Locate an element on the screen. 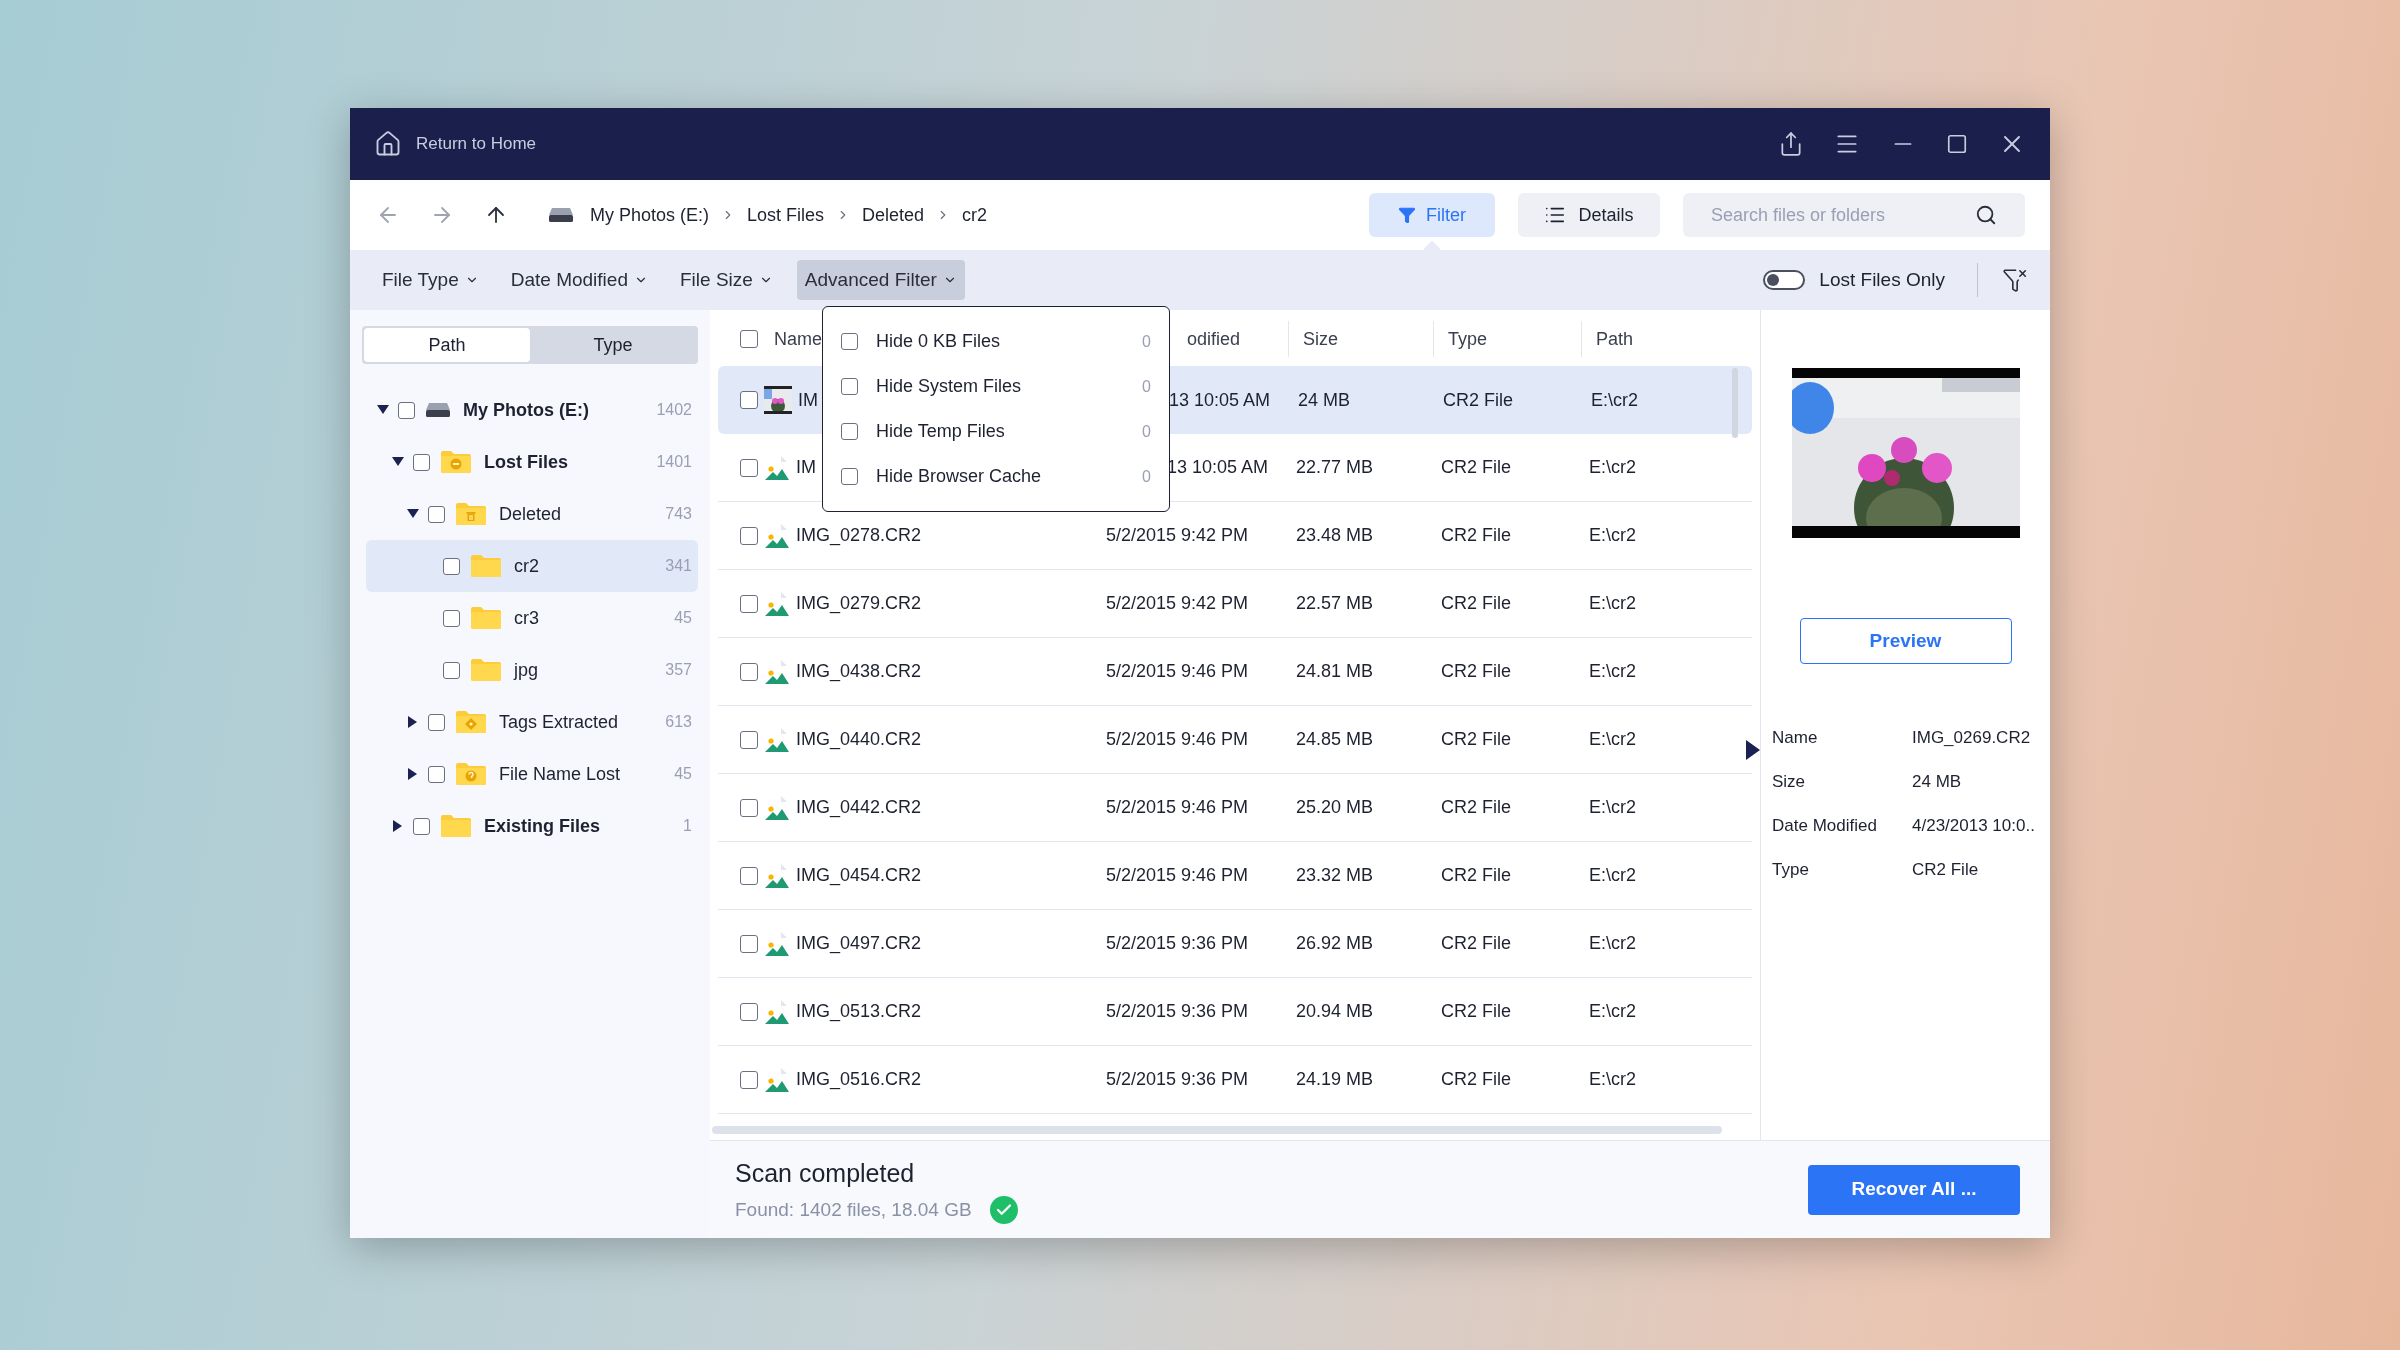 This screenshot has width=2400, height=1350. search-field: Search files or folders is located at coordinates (1854, 215).